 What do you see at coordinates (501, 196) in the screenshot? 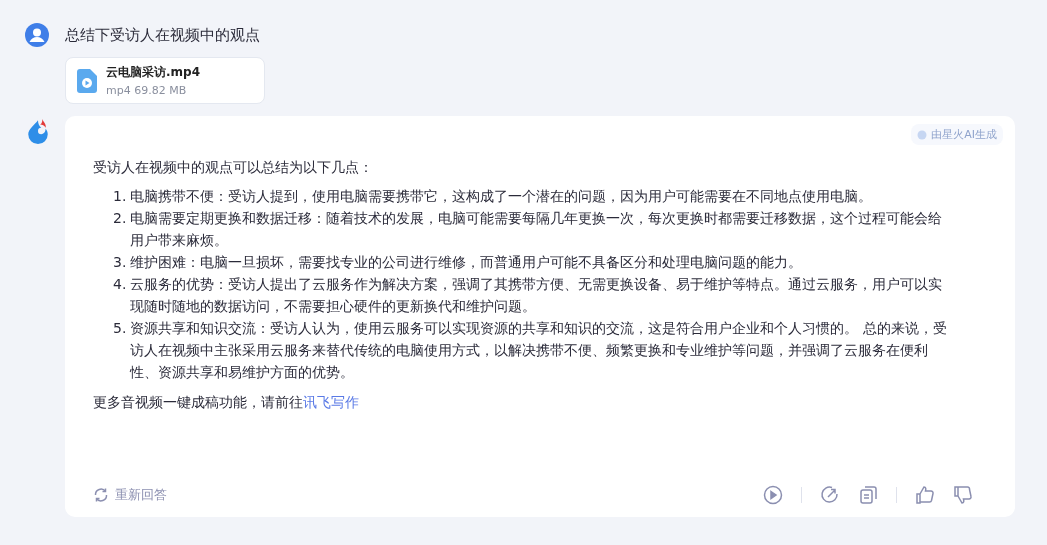
I see `list-item-text: 电脑携带不便：受访人提到，使用电脑需要携带它，这构成了一个潜在的问题，因为用户可能需要在不同地点使用电脑。` at bounding box center [501, 196].